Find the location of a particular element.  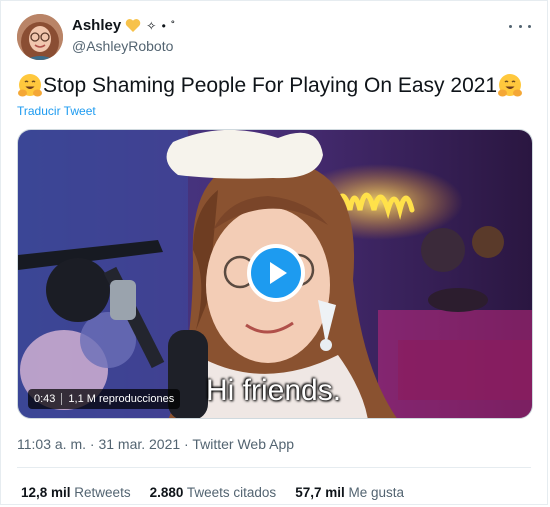

name-decoration: ✧ • ˚ is located at coordinates (161, 25).